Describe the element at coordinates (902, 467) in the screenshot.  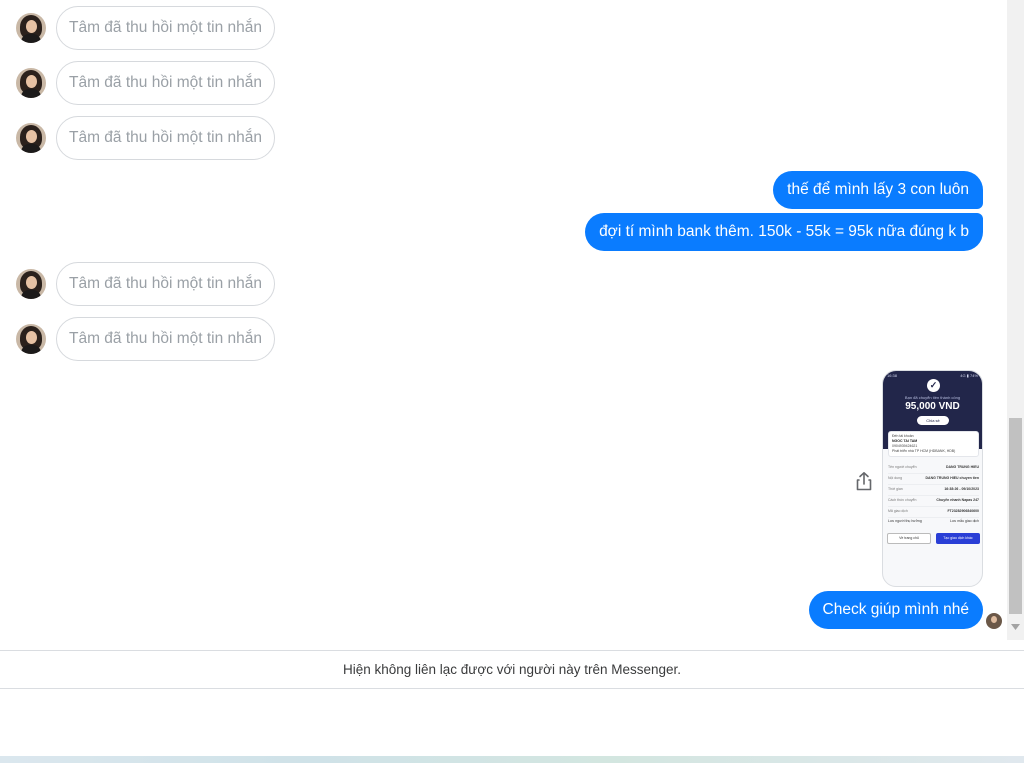
I see `receipt-row-label: Tên người chuyển` at that location.